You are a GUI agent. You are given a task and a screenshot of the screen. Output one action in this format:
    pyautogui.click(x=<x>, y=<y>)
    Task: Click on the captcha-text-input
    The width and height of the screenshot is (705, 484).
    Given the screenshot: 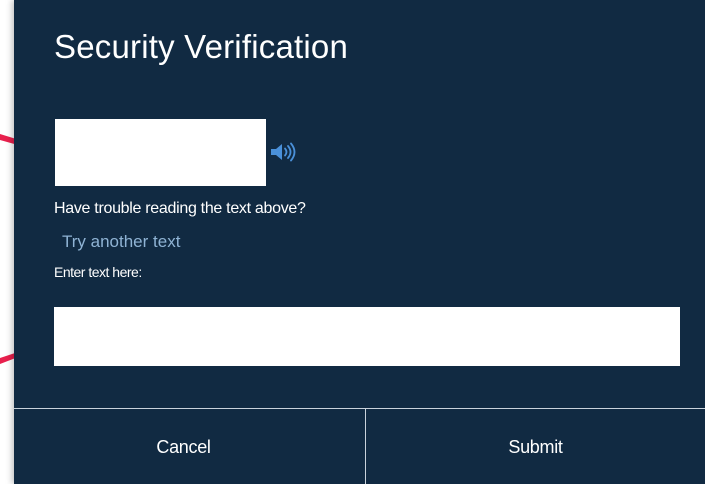 What is the action you would take?
    pyautogui.click(x=367, y=336)
    